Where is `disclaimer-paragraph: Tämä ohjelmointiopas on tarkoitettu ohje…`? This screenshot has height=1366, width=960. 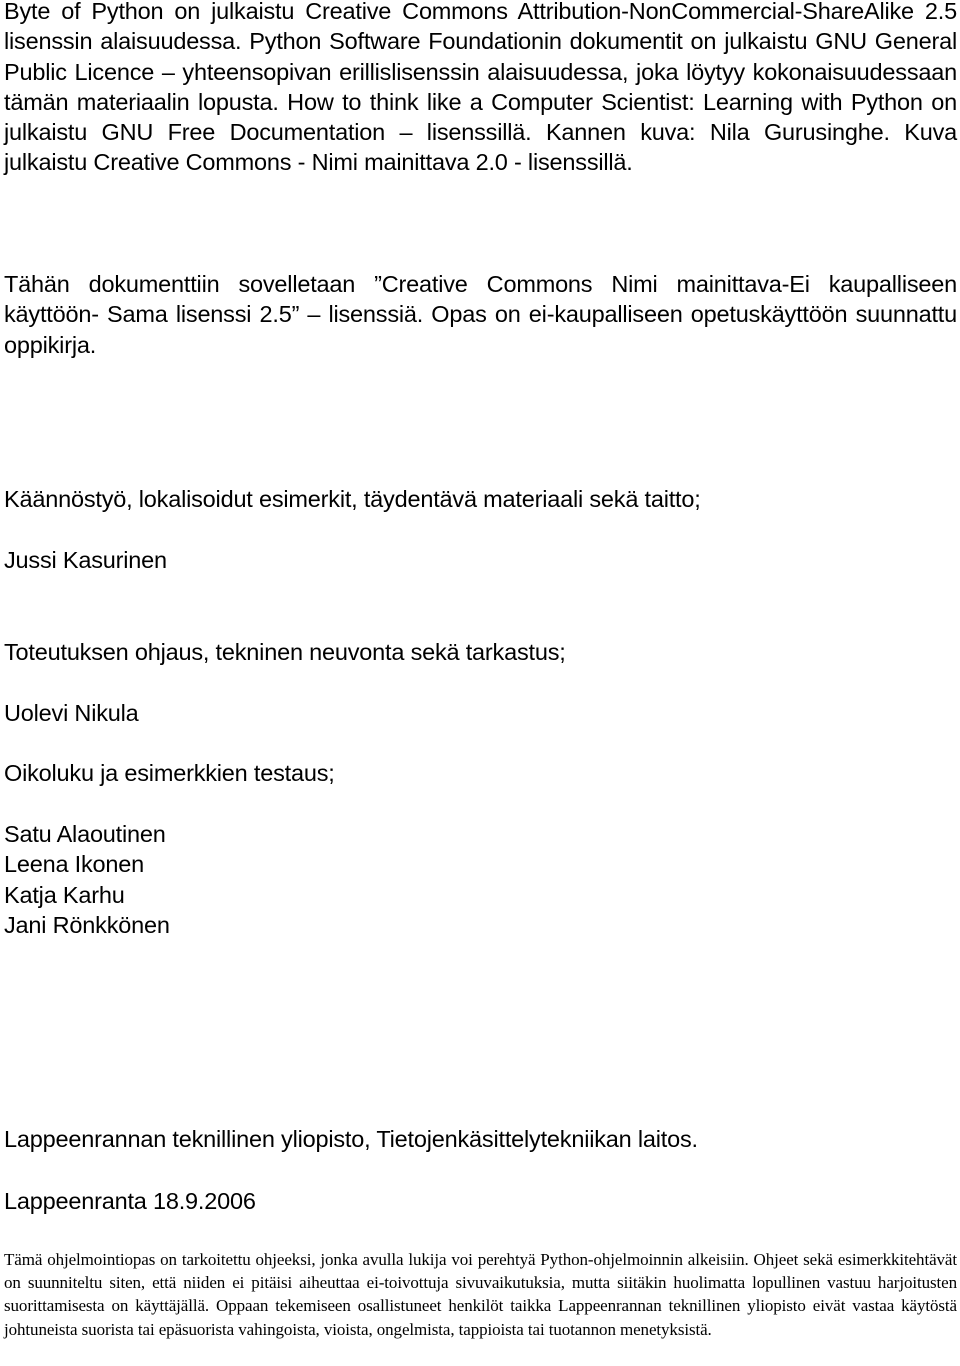
disclaimer-paragraph: Tämä ohjelmointiopas on tarkoitettu ohje… is located at coordinates (480, 1294).